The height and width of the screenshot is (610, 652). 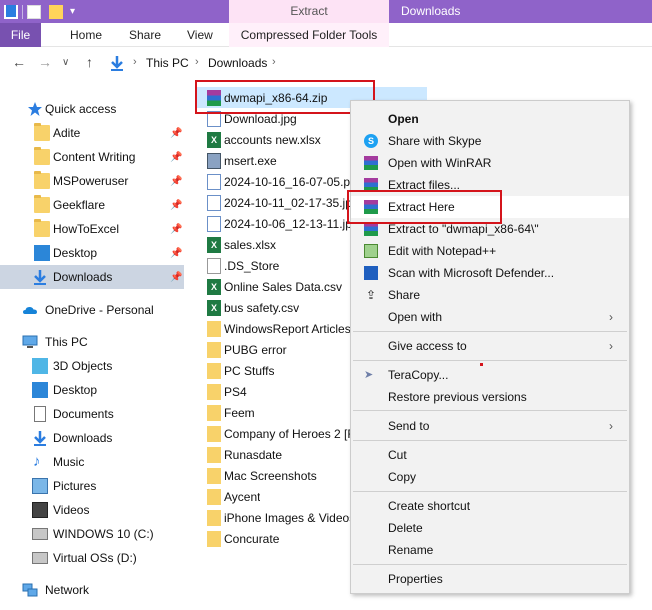 I want to click on downloads-folder-icon, so click(x=11, y=11).